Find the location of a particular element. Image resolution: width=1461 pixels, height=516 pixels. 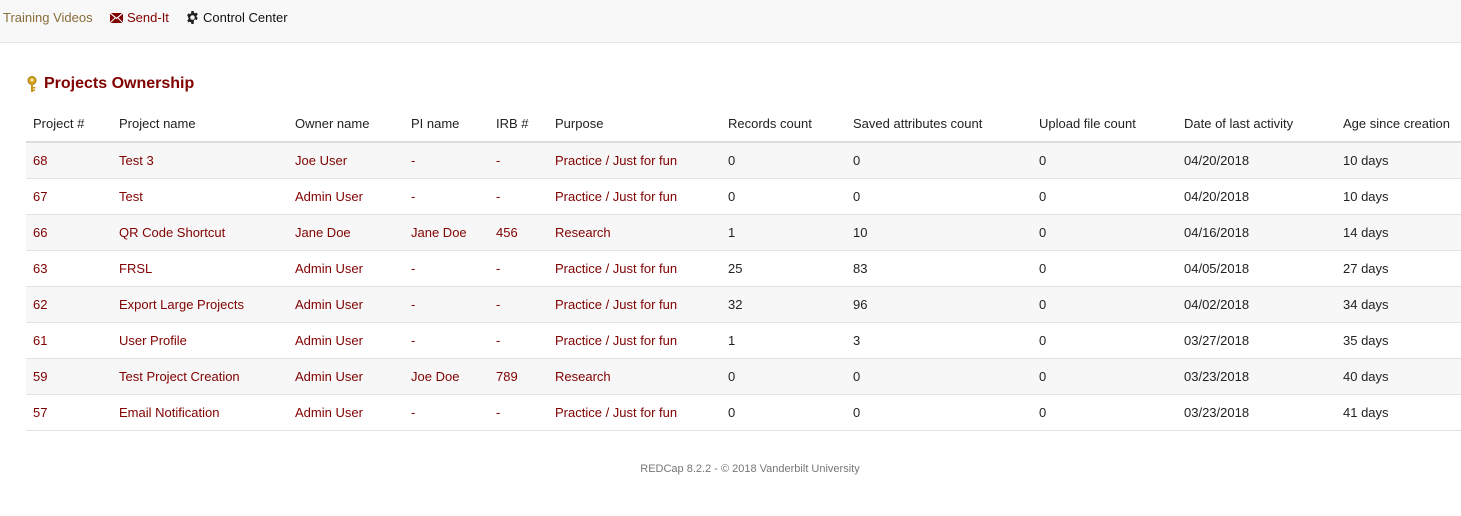

col-owner-name: Owner name is located at coordinates (346, 124).